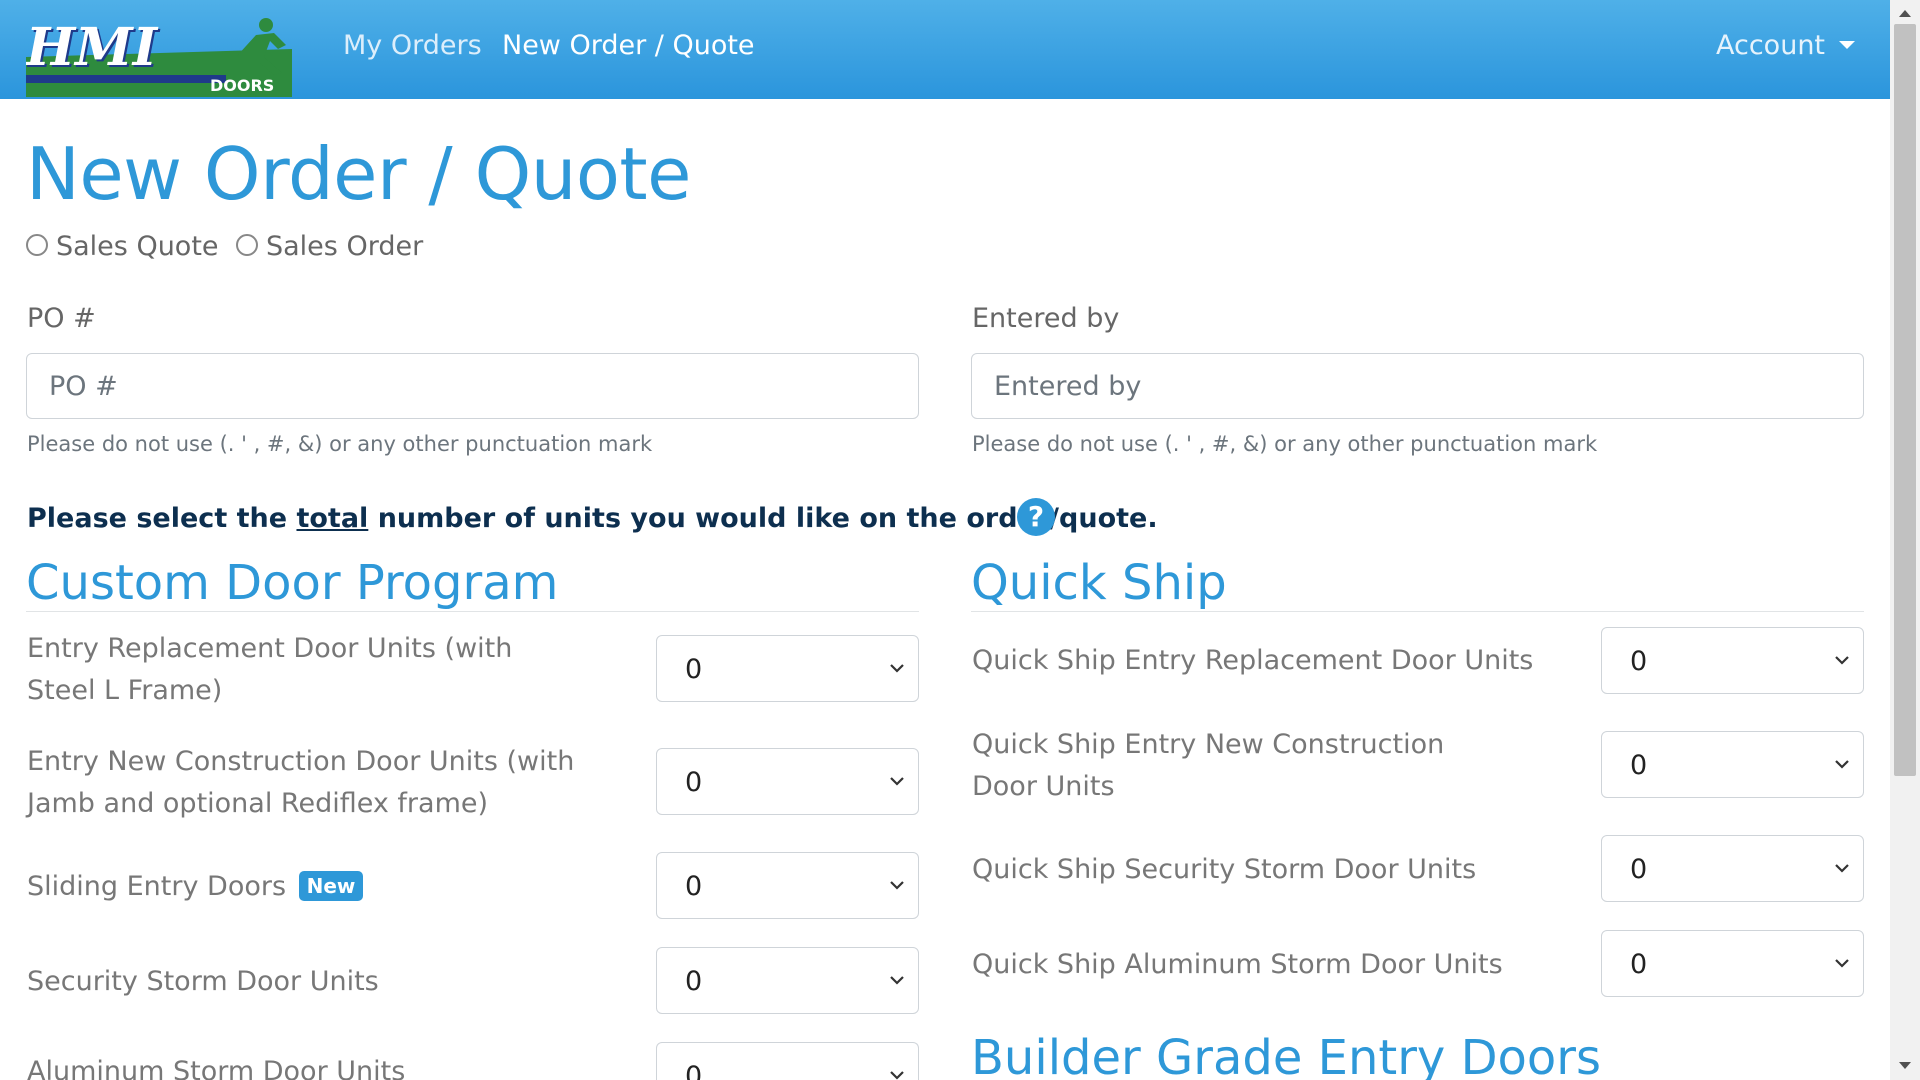 Image resolution: width=1920 pixels, height=1080 pixels. I want to click on quick-security-storm-select: 0, so click(1732, 868).